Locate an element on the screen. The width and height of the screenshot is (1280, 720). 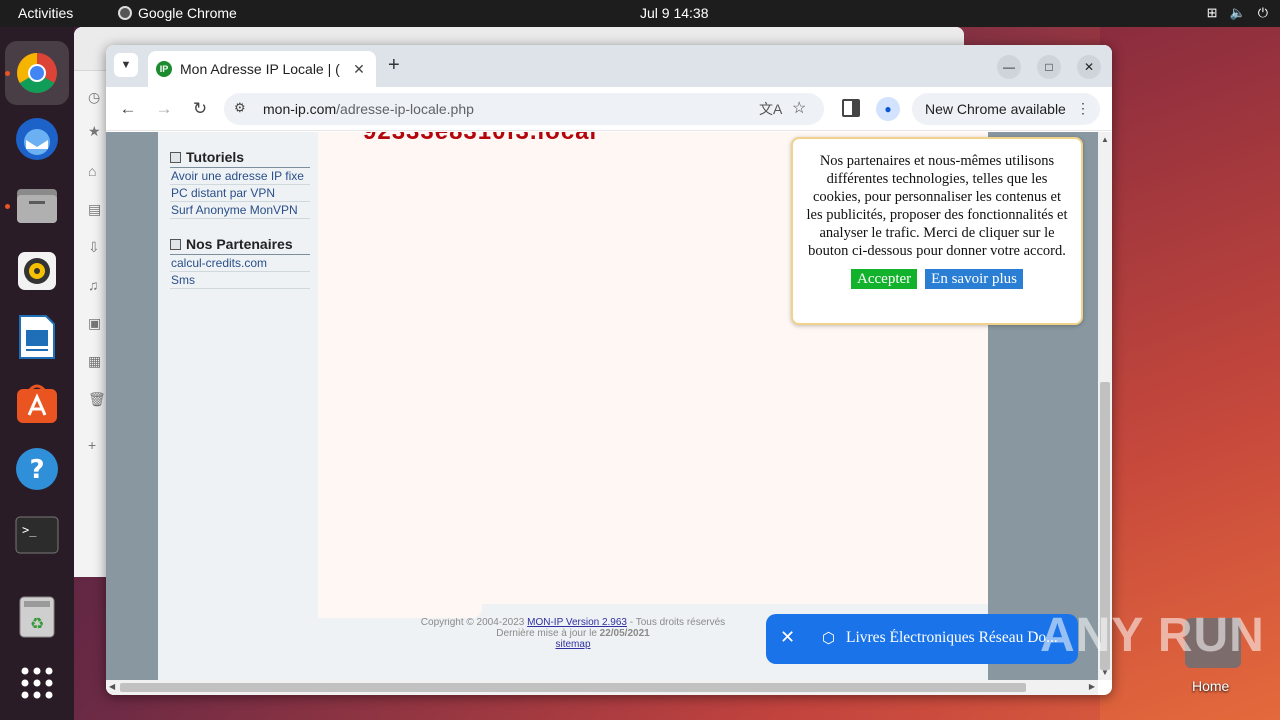
help-icon: ? is located at coordinates (37, 469).